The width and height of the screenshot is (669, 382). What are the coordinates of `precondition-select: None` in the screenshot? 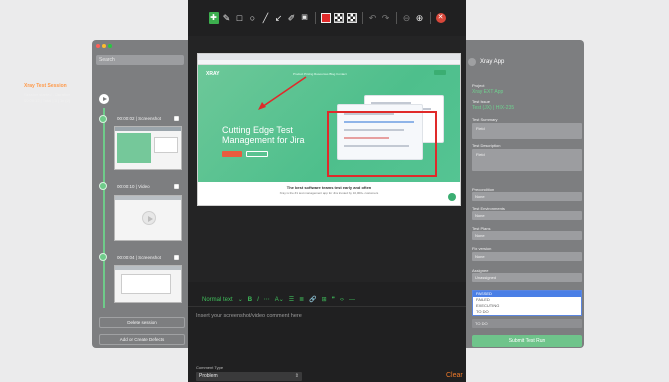 It's located at (527, 196).